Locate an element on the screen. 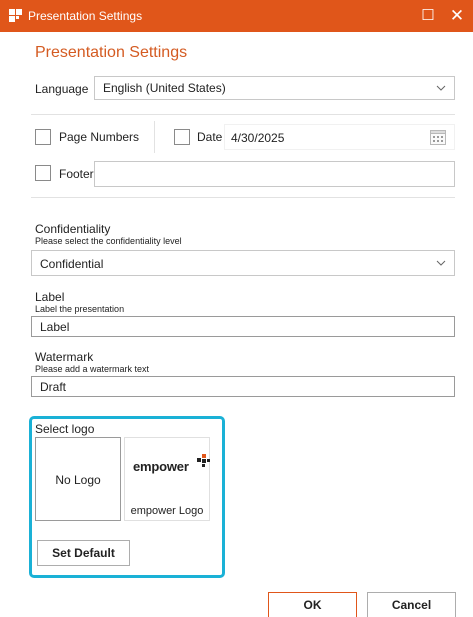 The height and width of the screenshot is (617, 473). maximize-button: ☐ is located at coordinates (428, 16).